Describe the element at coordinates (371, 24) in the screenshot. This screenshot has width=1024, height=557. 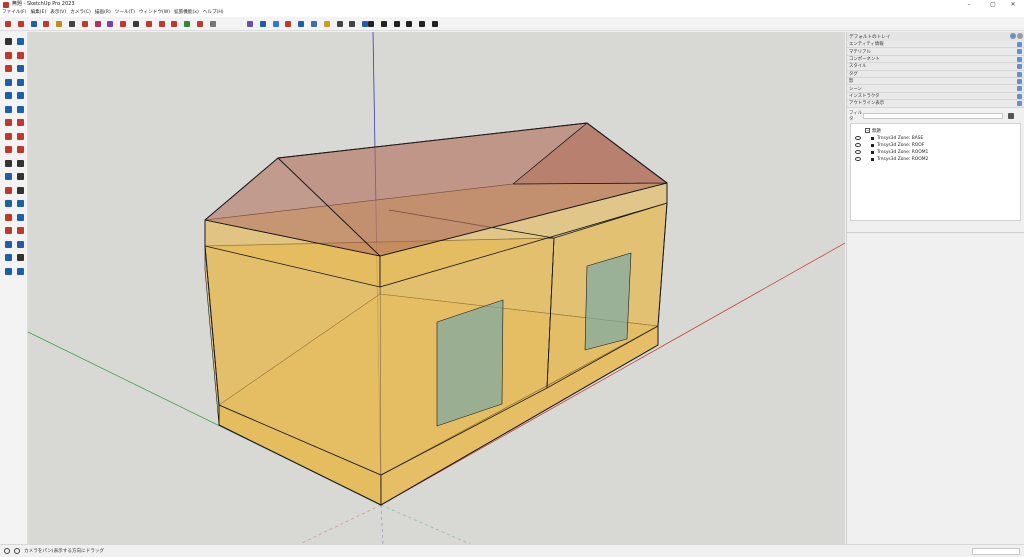
I see `scene-add-icon` at that location.